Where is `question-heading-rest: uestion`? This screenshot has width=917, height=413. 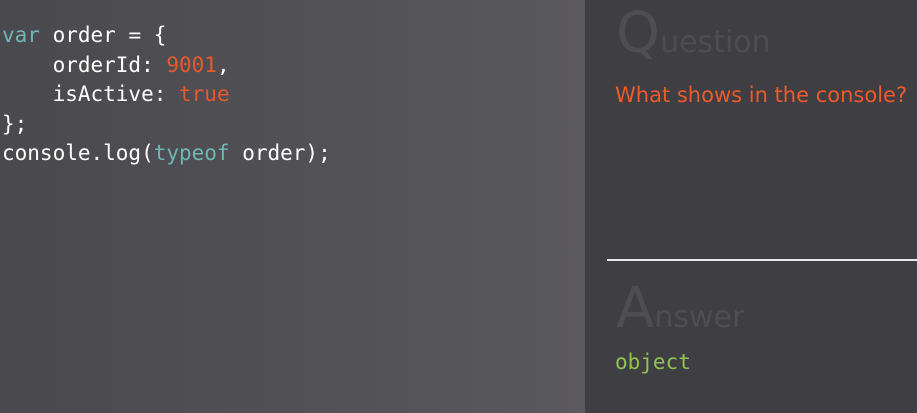 question-heading-rest: uestion is located at coordinates (715, 42).